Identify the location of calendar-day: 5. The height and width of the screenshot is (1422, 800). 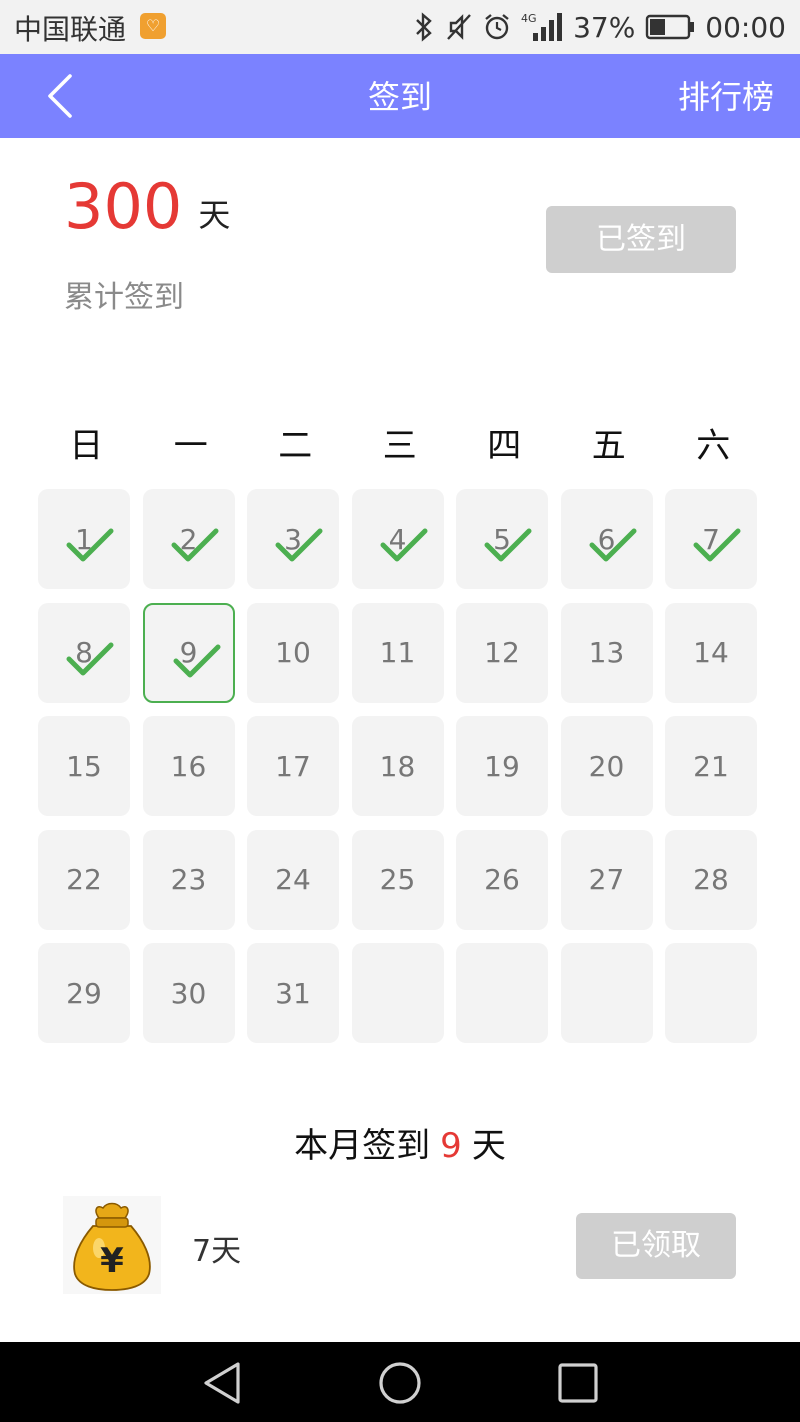
(502, 539).